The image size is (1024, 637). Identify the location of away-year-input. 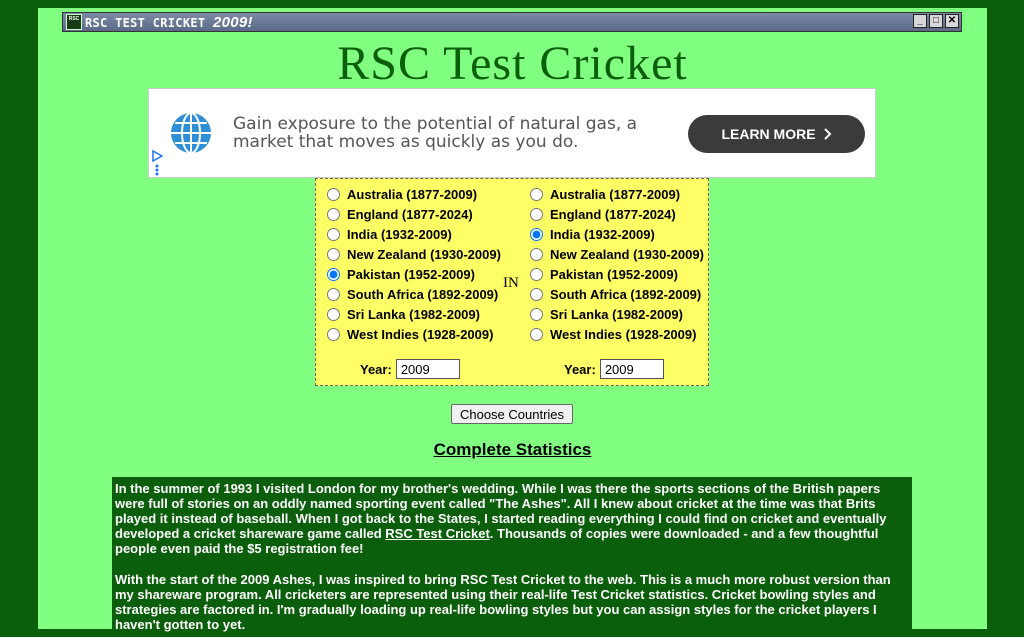
(631, 369).